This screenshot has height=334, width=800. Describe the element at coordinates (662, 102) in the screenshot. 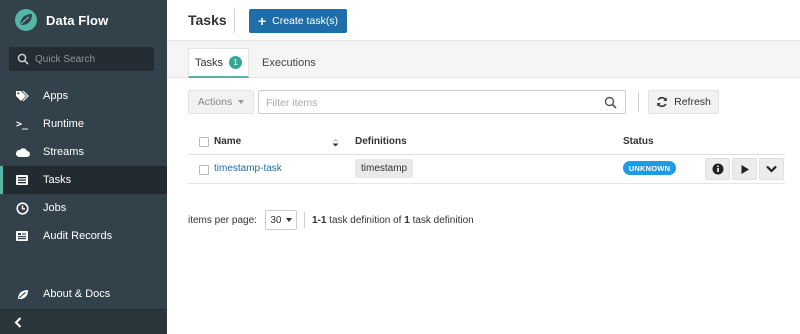

I see `refresh-icon` at that location.